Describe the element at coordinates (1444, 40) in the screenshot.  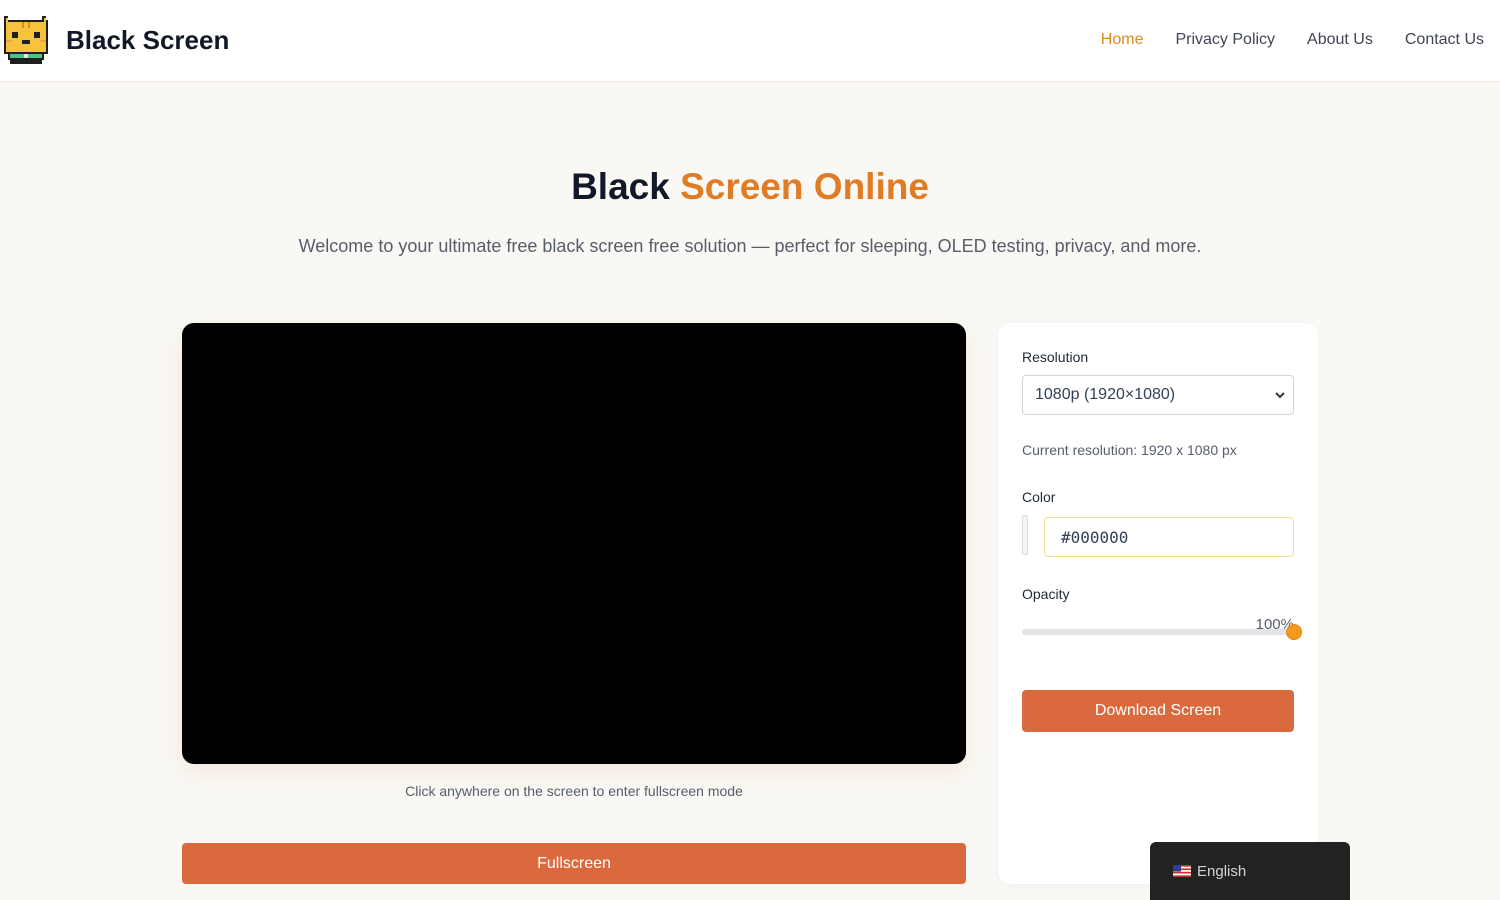
I see `nav-contact-us: Contact Us` at that location.